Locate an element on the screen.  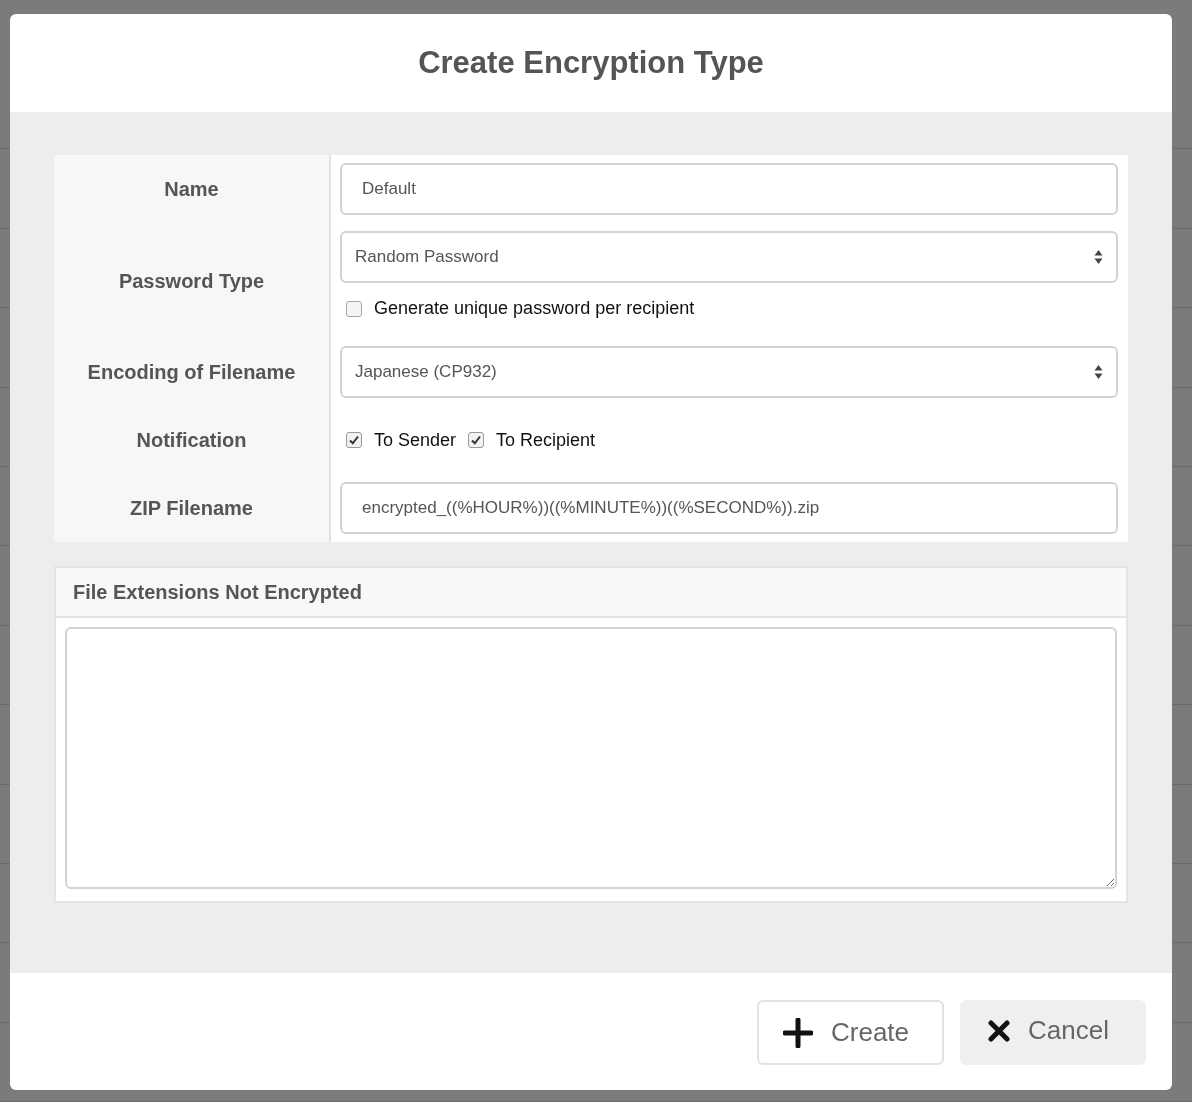
select-field: Random Password is located at coordinates (729, 257).